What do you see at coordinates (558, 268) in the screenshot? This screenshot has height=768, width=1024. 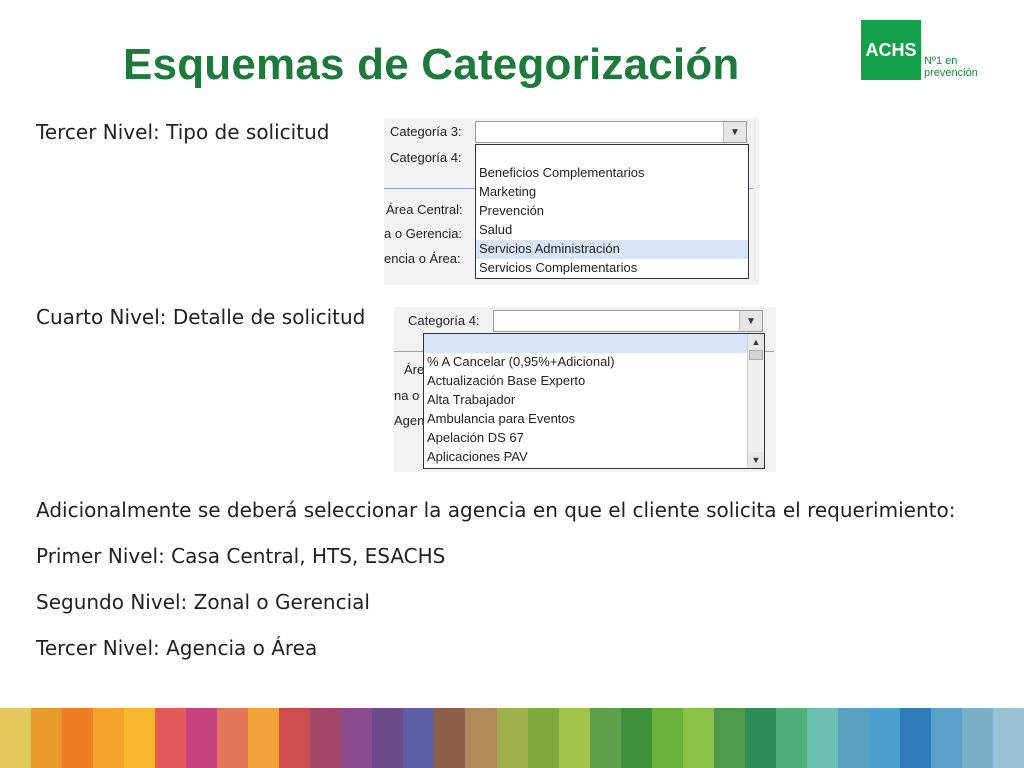 I see `list-item: Servicios Complementarios` at bounding box center [558, 268].